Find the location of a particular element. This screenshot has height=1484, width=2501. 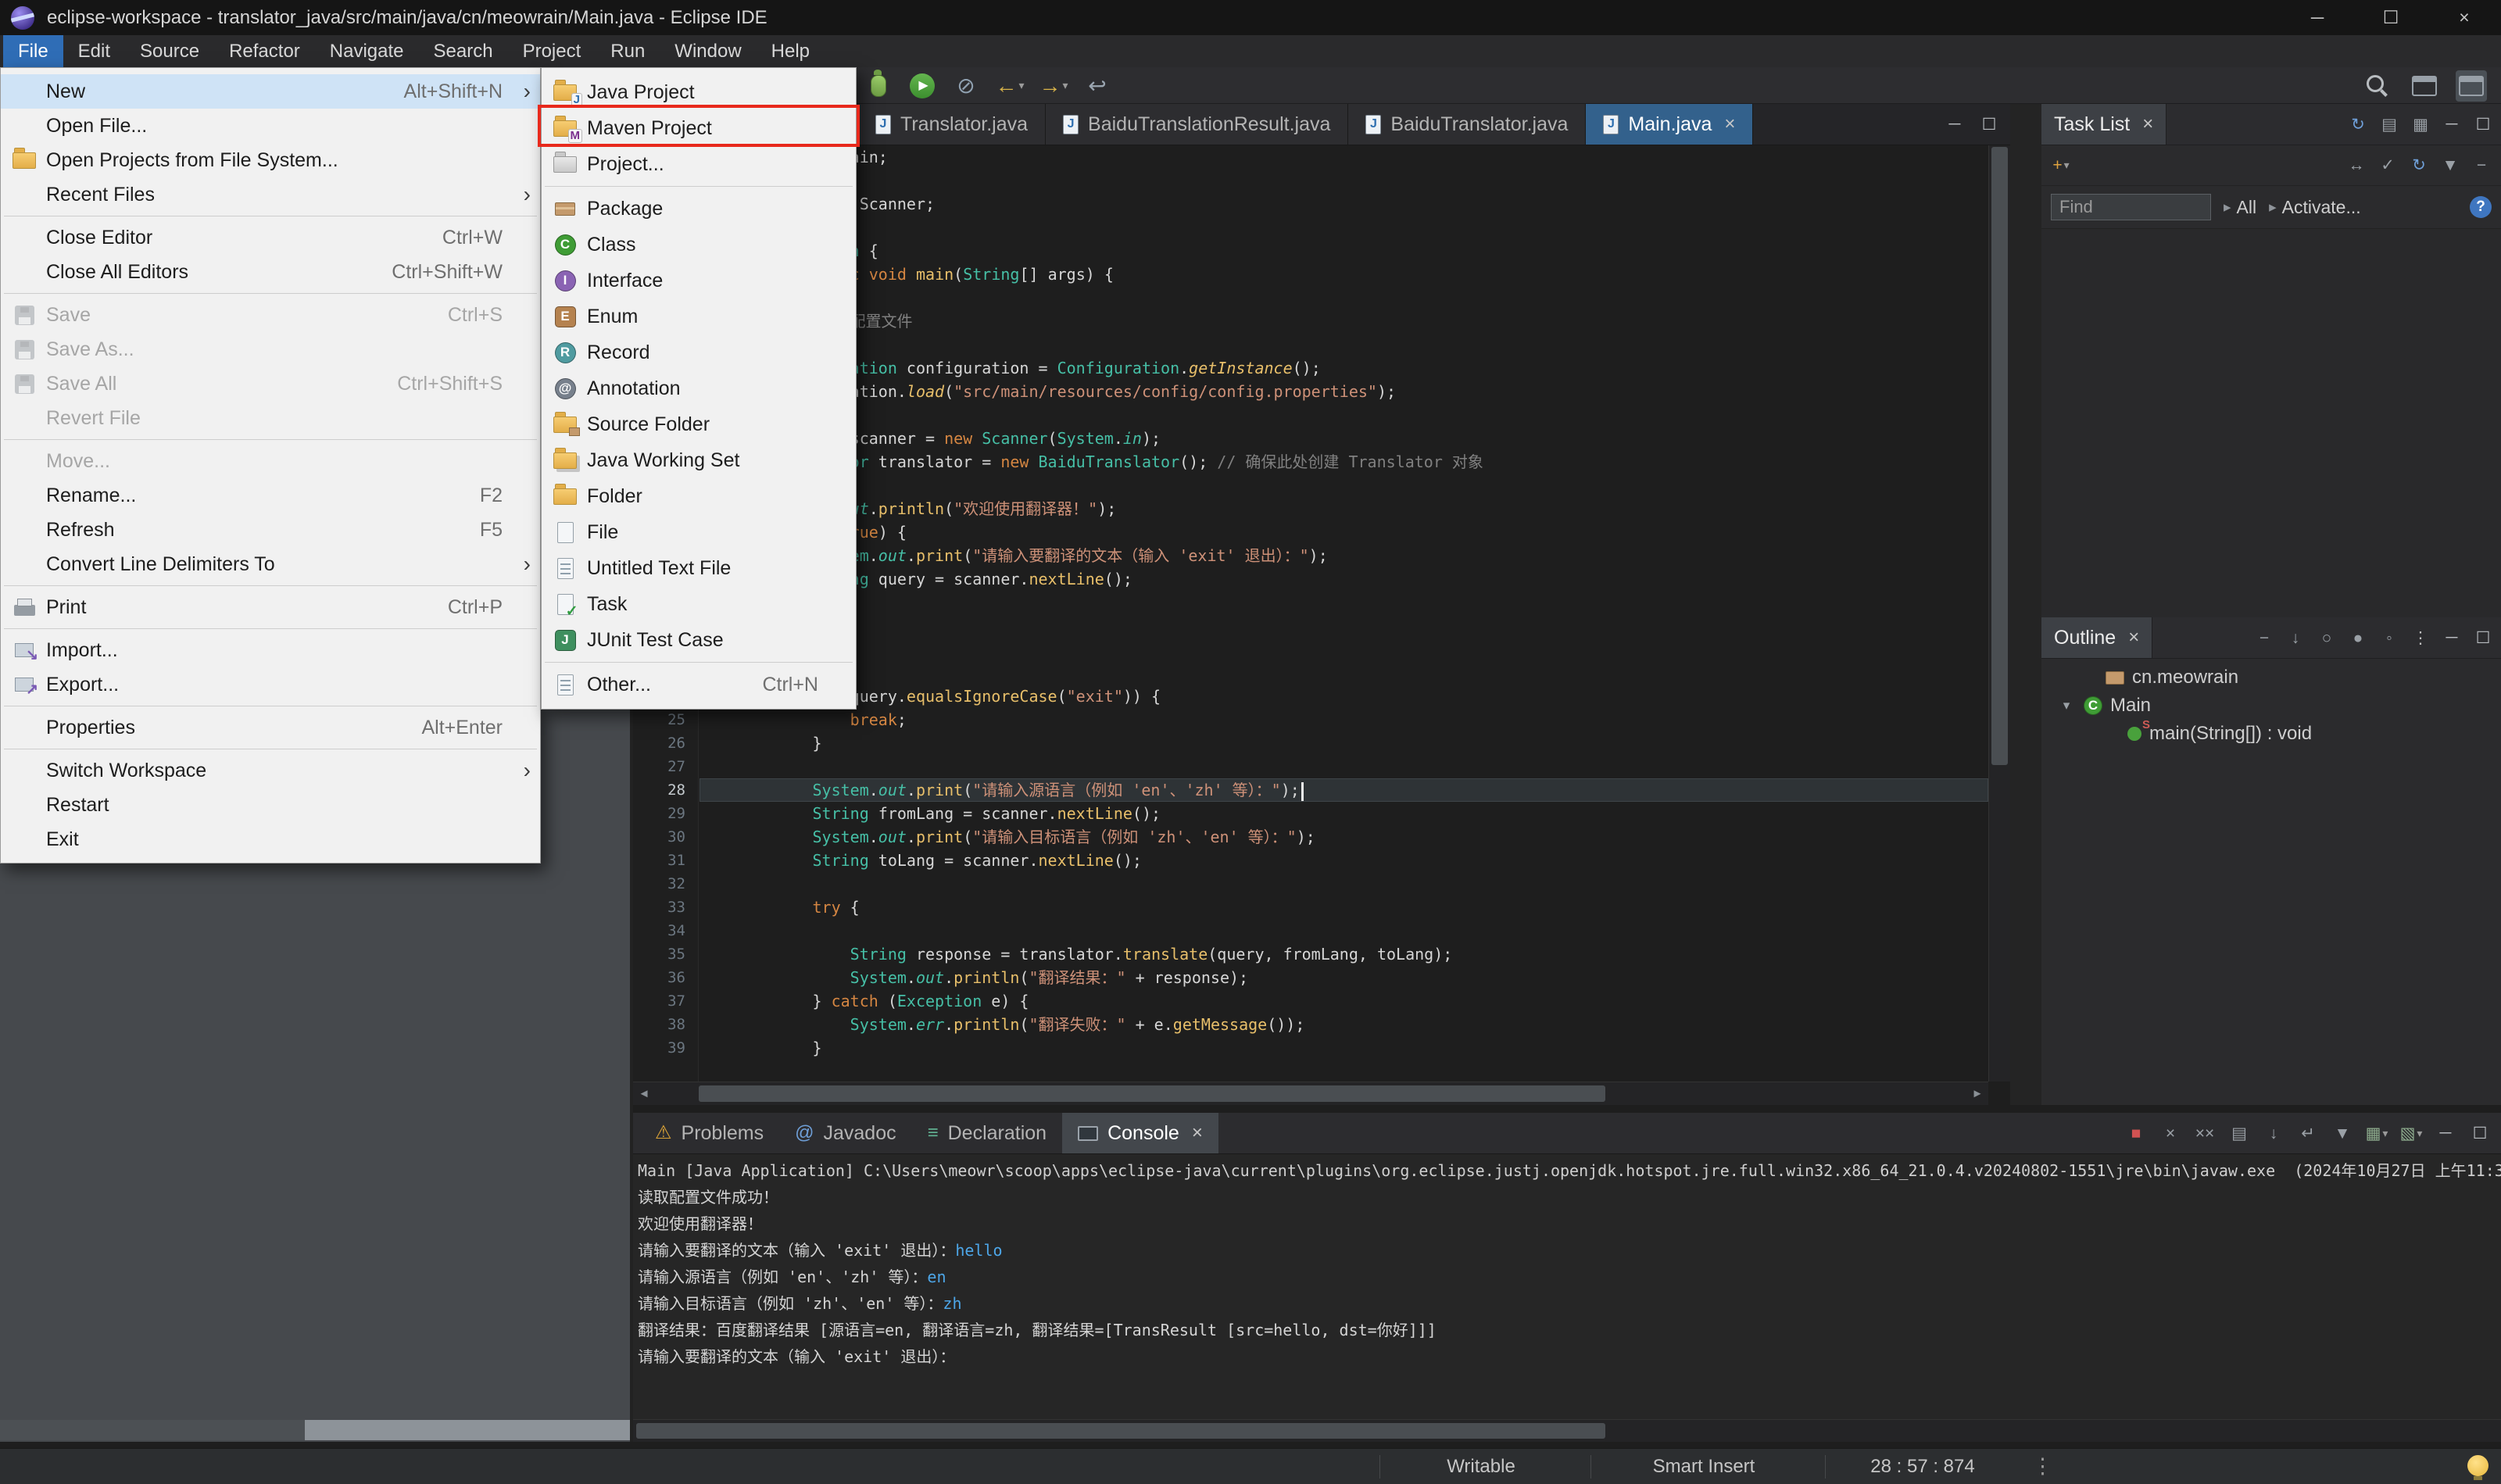

menu-item-untitled-text-file: Untitled Text File is located at coordinates (699, 568).